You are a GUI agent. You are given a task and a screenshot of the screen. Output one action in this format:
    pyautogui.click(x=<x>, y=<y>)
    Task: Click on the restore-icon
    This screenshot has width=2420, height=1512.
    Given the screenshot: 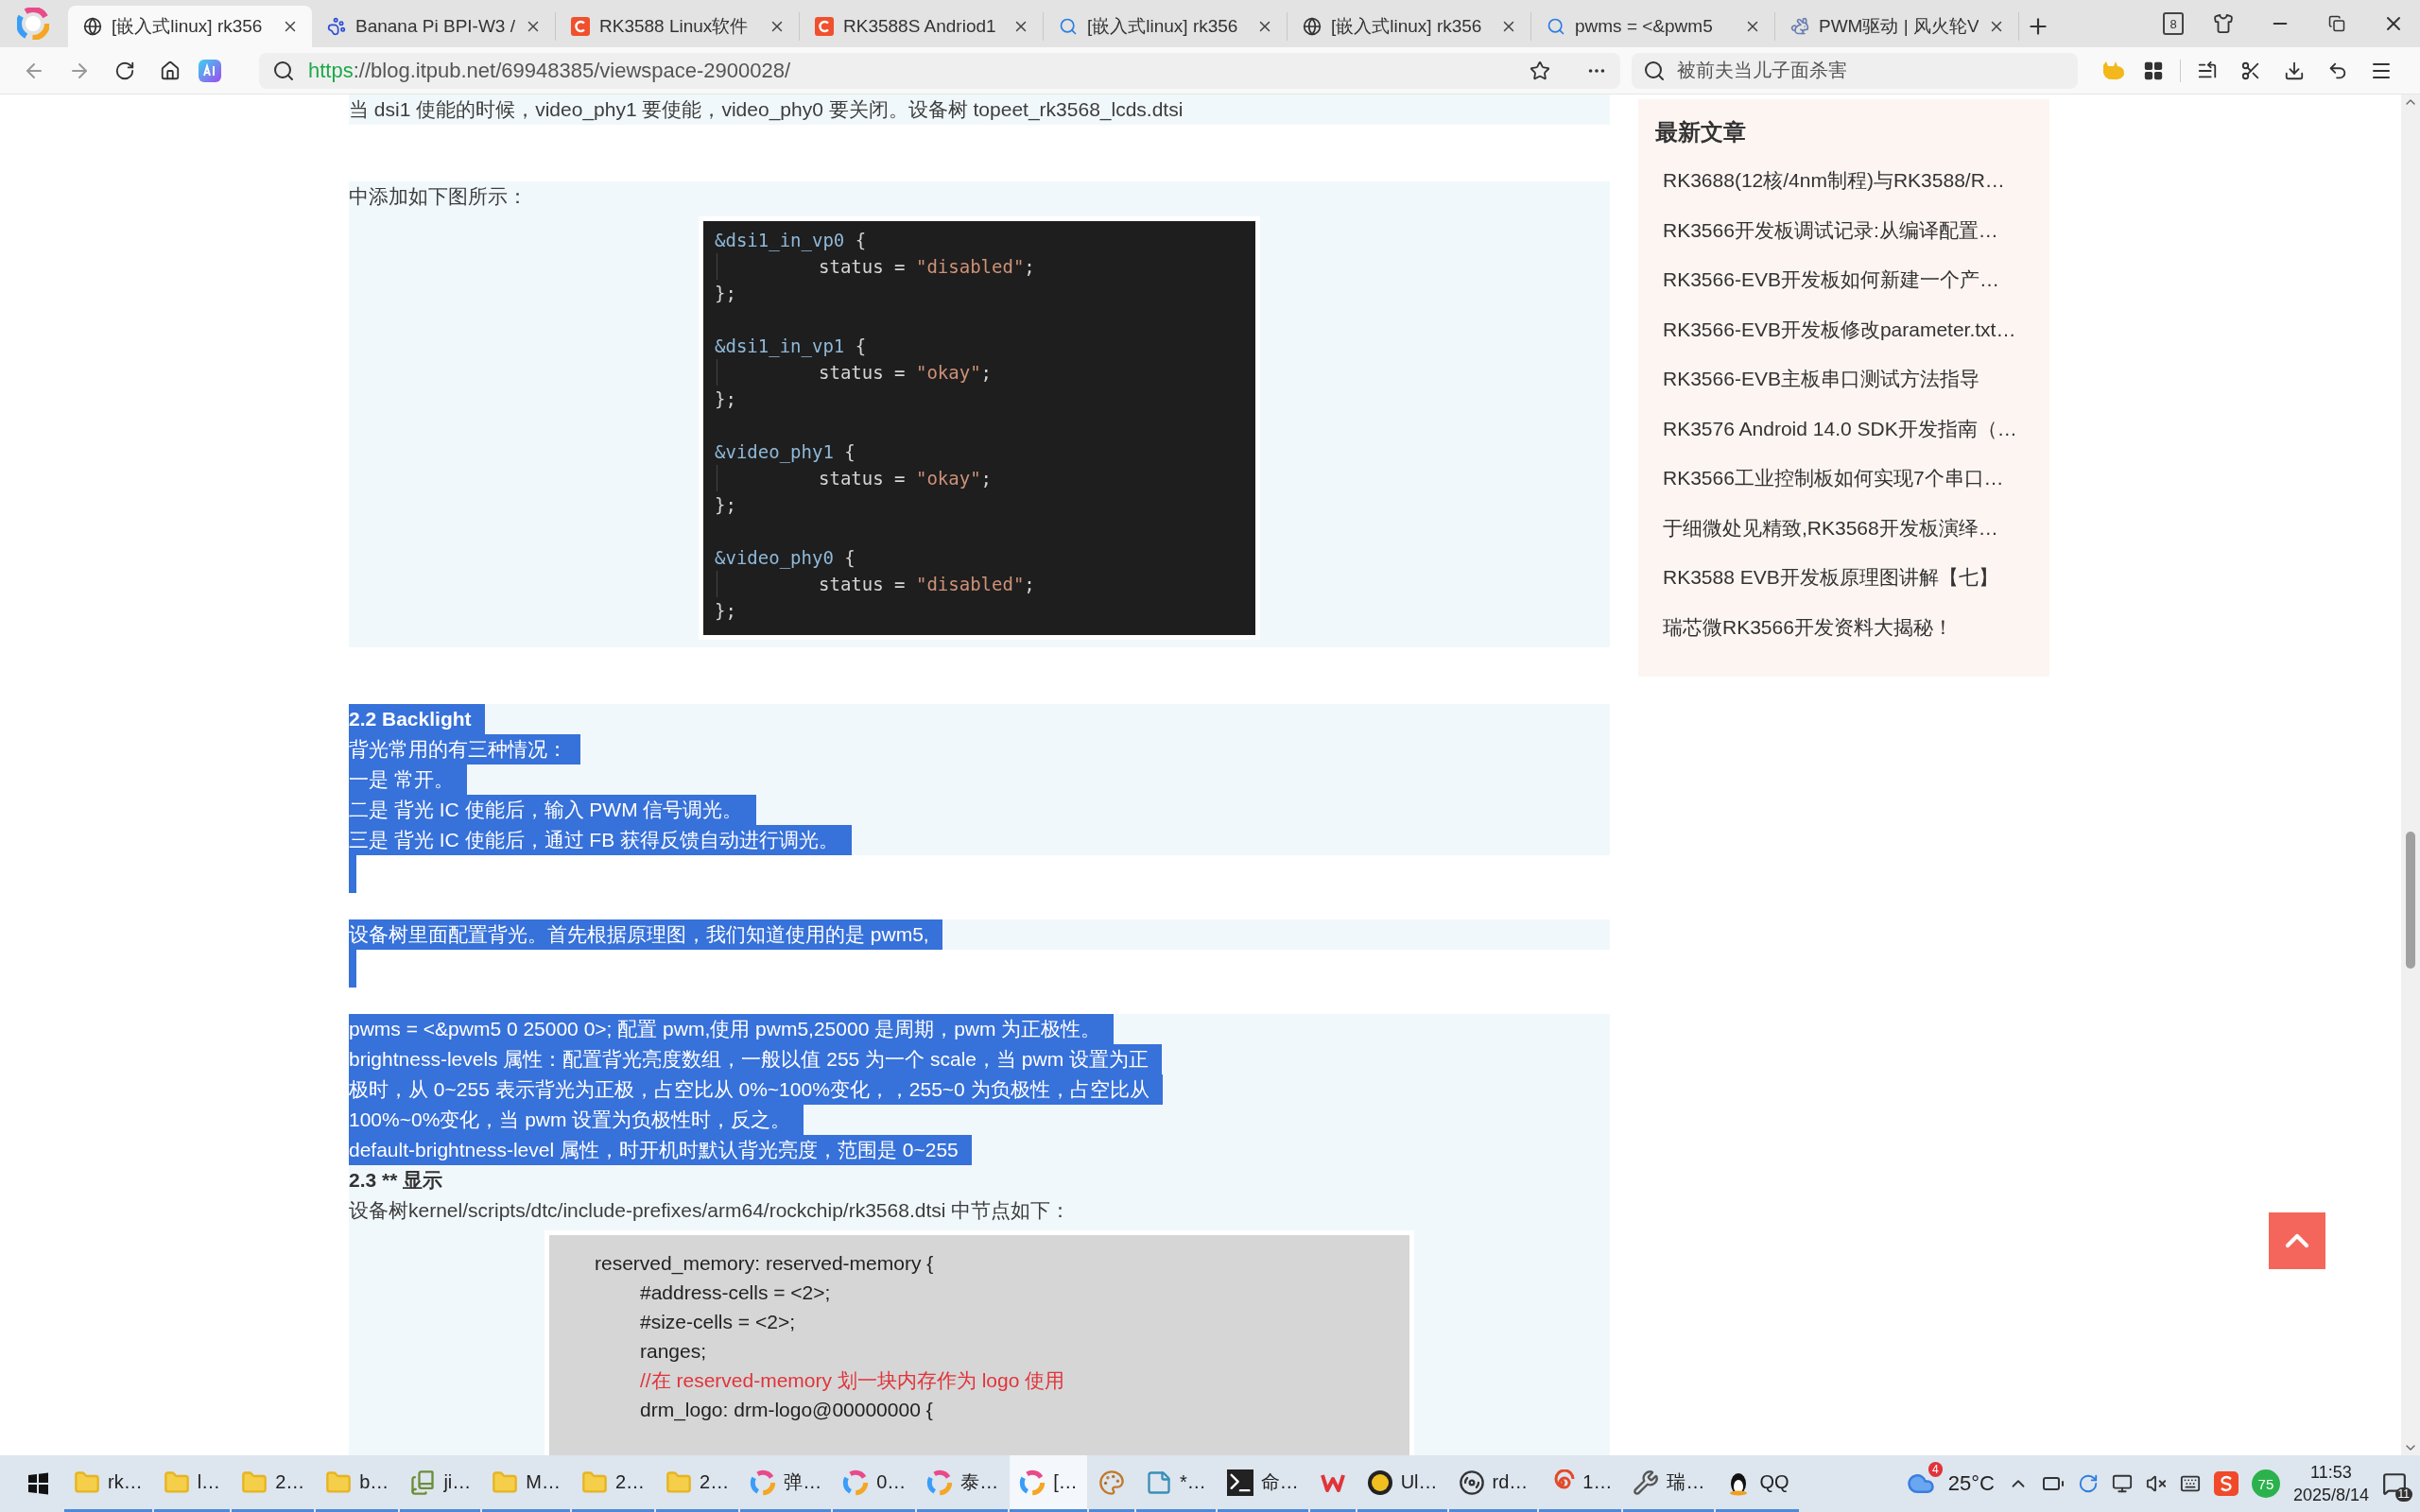 What is the action you would take?
    pyautogui.click(x=2336, y=23)
    